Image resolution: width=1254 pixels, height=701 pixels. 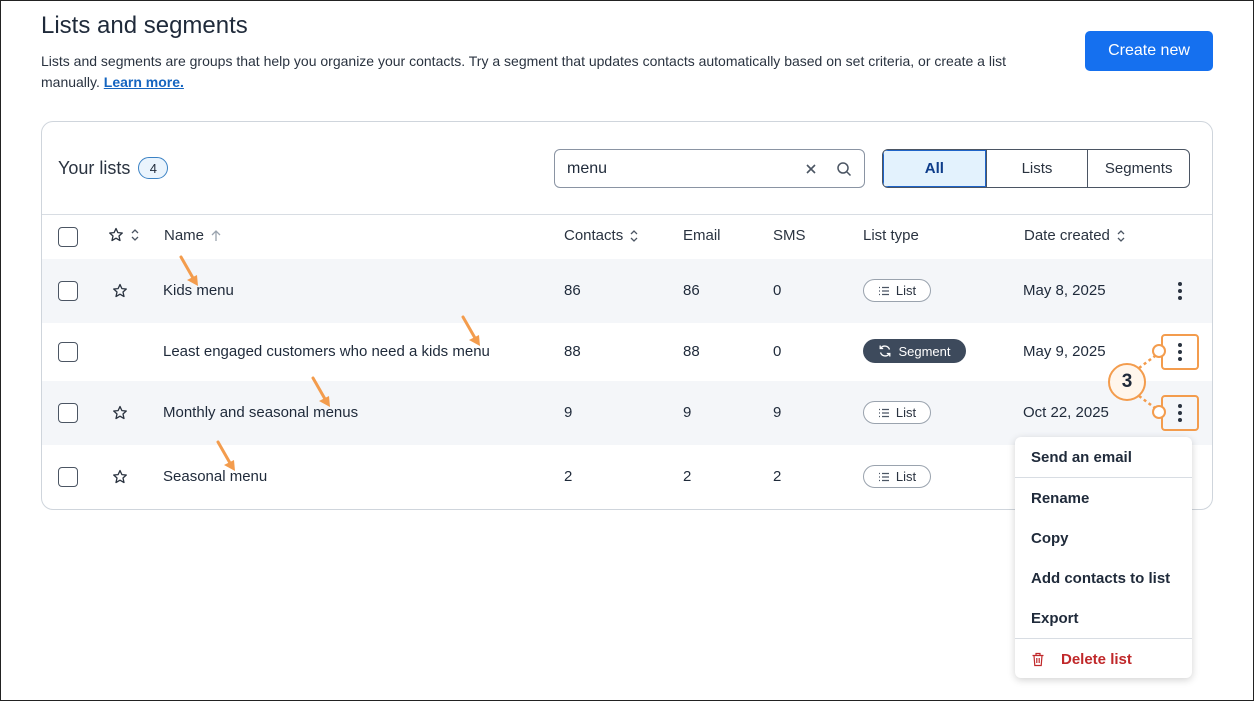 What do you see at coordinates (1055, 618) in the screenshot?
I see `menu-export: Export` at bounding box center [1055, 618].